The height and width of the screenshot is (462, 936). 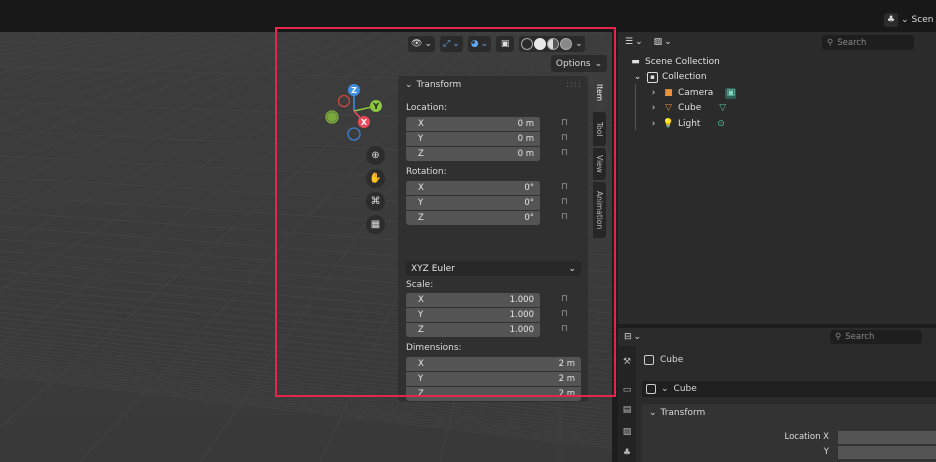 I want to click on properties-search-input: ⚲ Search, so click(x=876, y=337).